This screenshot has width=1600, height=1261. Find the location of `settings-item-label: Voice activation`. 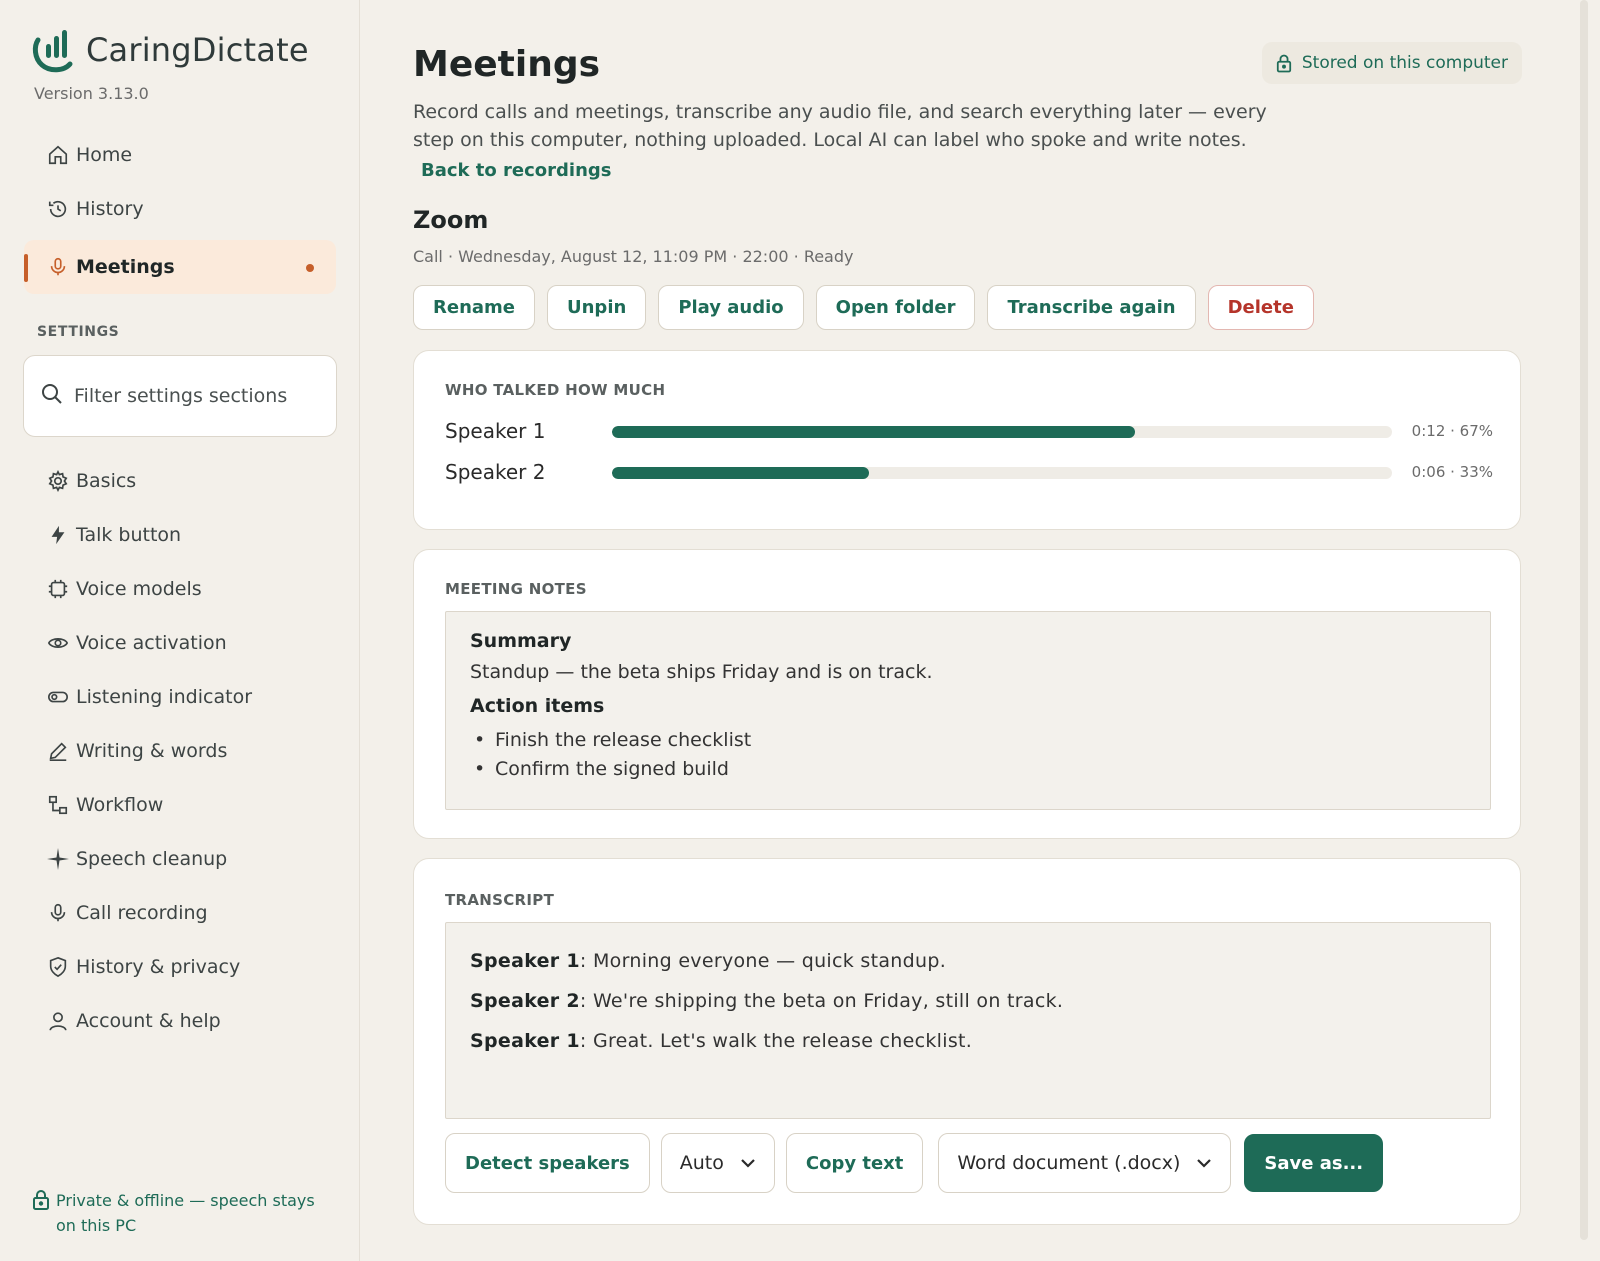

settings-item-label: Voice activation is located at coordinates (151, 643).